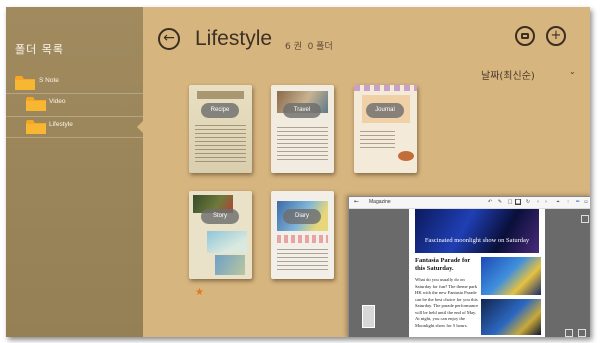  Describe the element at coordinates (39, 49) in the screenshot. I see `sidebar-title: 폴더 목록` at that location.